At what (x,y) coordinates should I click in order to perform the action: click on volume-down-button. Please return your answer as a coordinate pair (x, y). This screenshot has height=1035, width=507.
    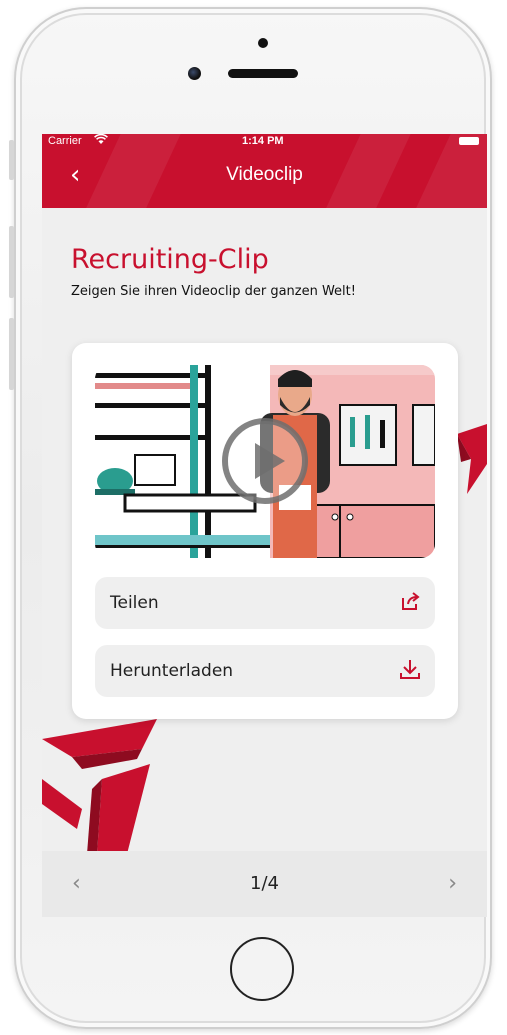
    Looking at the image, I should click on (11, 354).